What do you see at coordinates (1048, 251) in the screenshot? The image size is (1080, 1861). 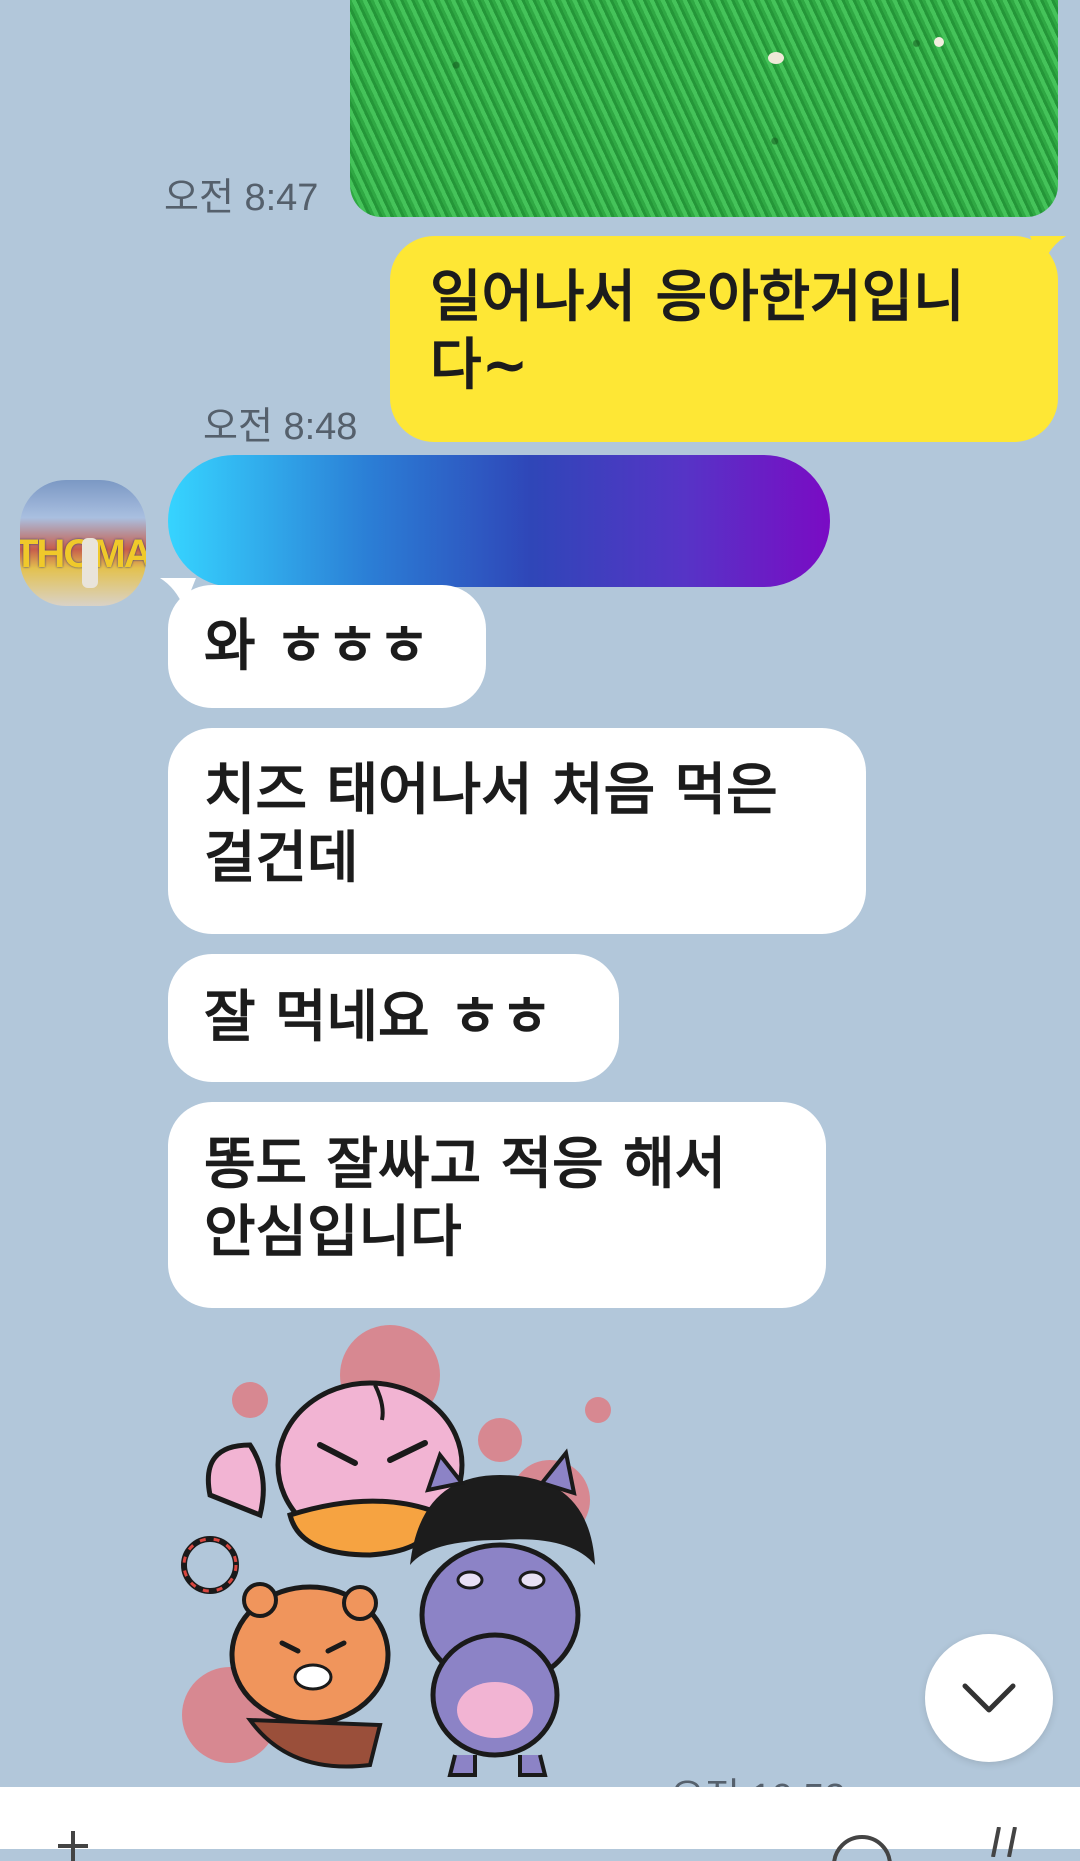 I see `bubble-tail` at bounding box center [1048, 251].